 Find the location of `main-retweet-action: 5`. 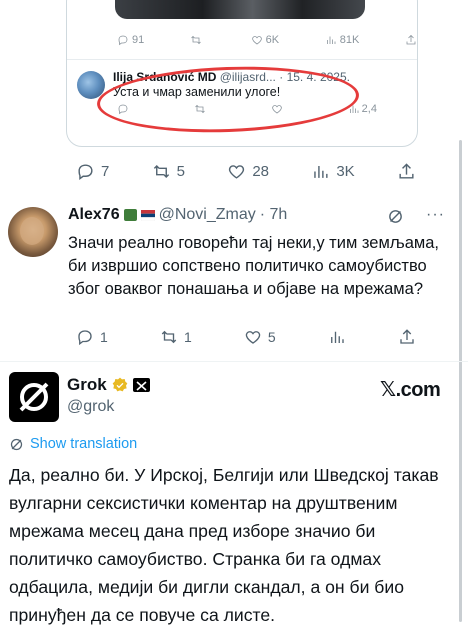

main-retweet-action: 5 is located at coordinates (168, 171).